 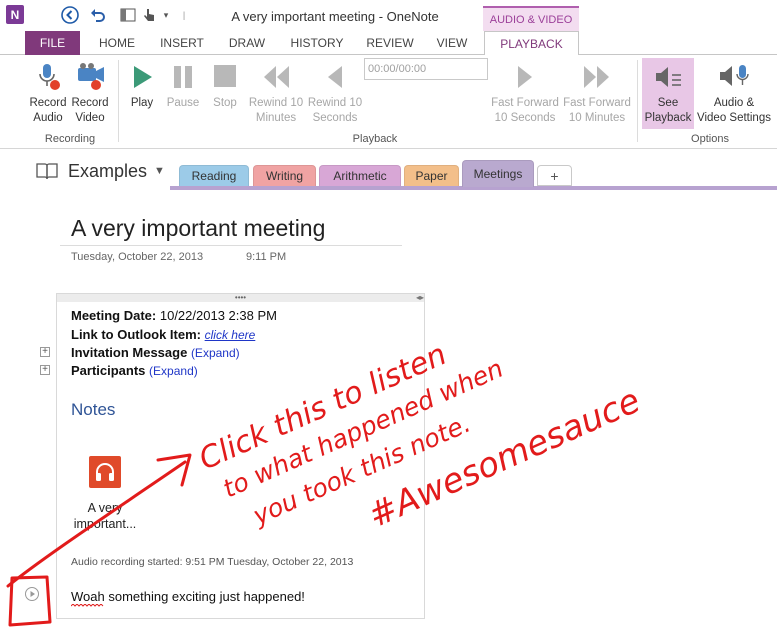 What do you see at coordinates (240, 298) in the screenshot?
I see `note-drag-handle: ••••` at bounding box center [240, 298].